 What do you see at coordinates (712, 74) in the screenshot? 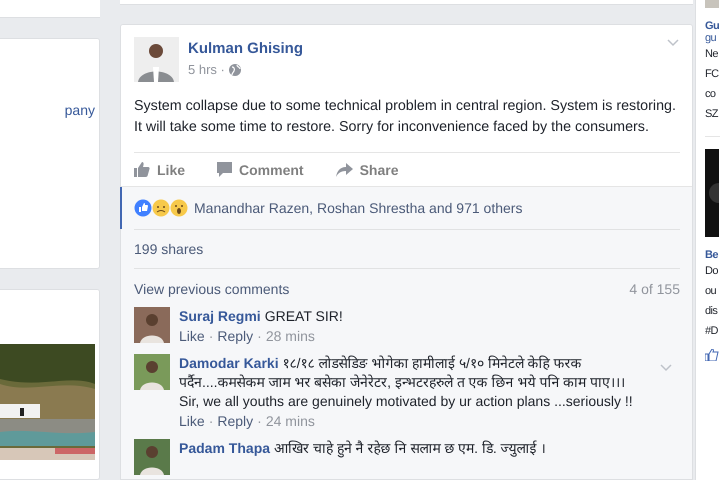
I see `ad-text: FC` at bounding box center [712, 74].